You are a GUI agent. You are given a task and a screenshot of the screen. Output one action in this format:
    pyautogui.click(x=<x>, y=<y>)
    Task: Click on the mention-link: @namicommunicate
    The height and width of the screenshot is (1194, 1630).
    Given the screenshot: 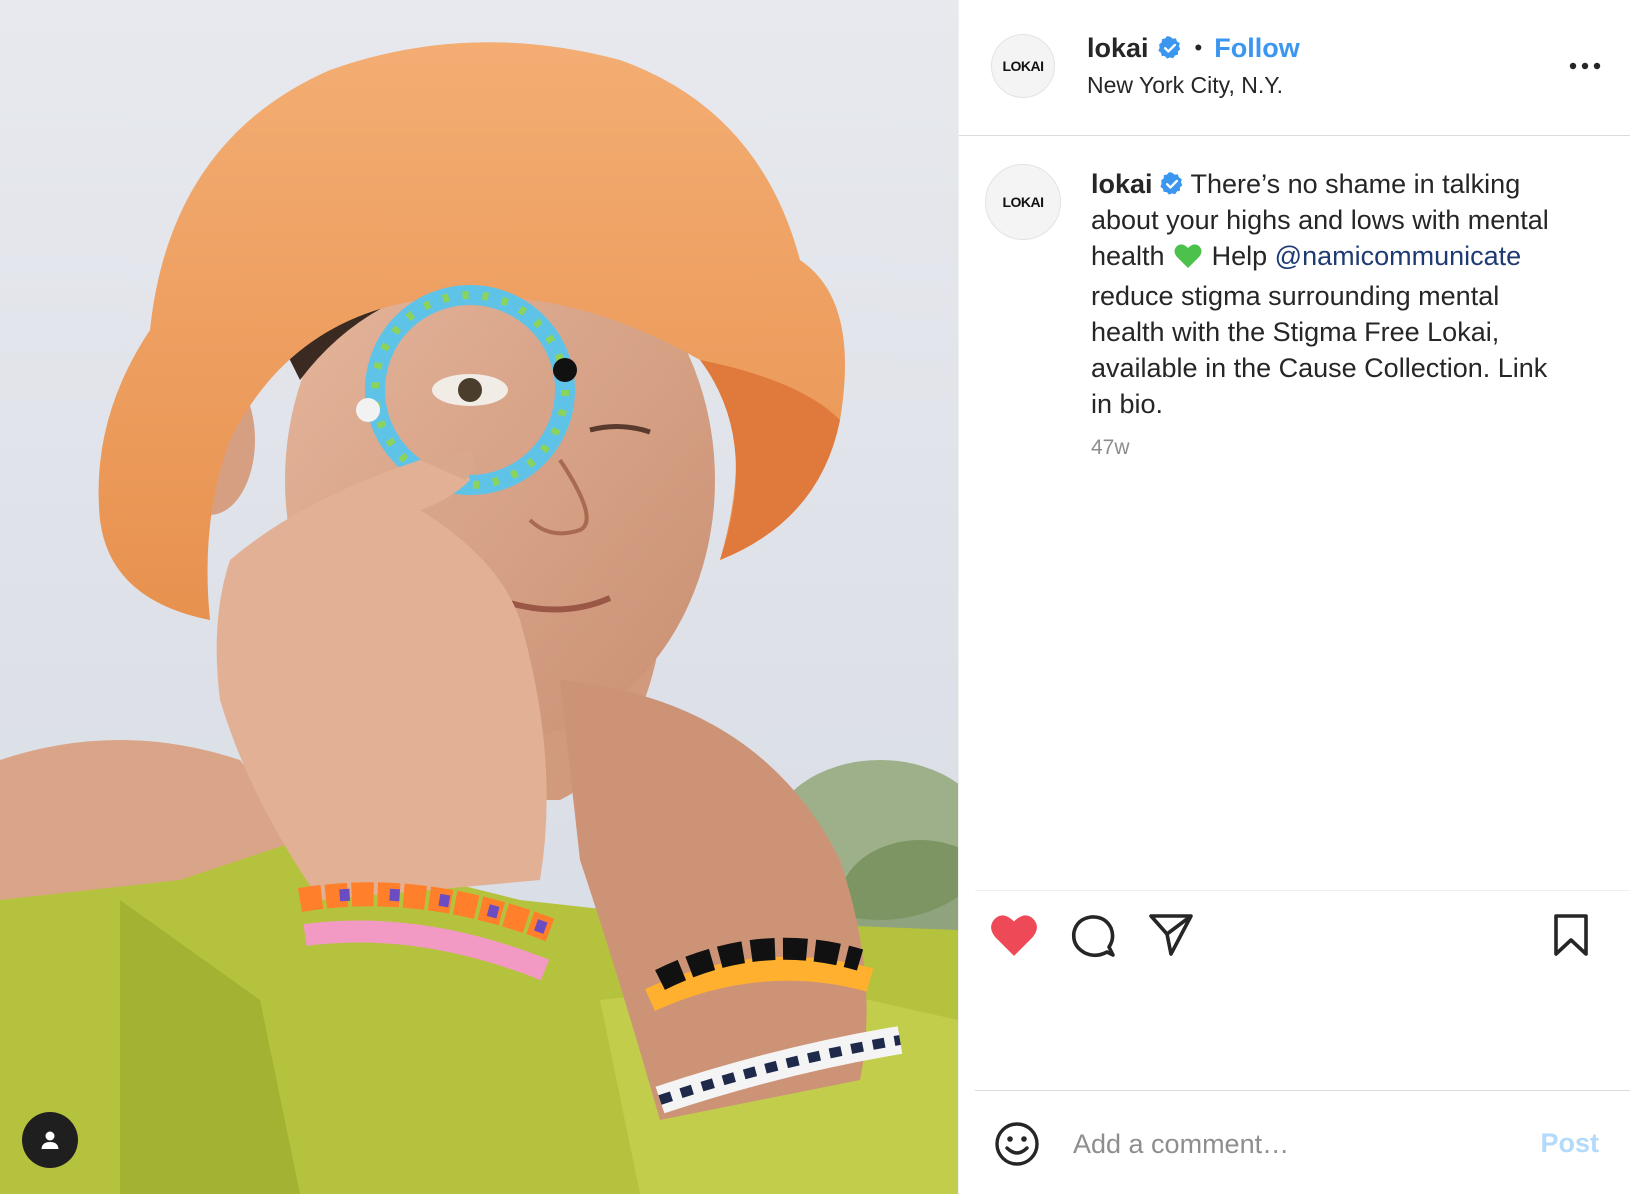 What is the action you would take?
    pyautogui.click(x=1398, y=256)
    